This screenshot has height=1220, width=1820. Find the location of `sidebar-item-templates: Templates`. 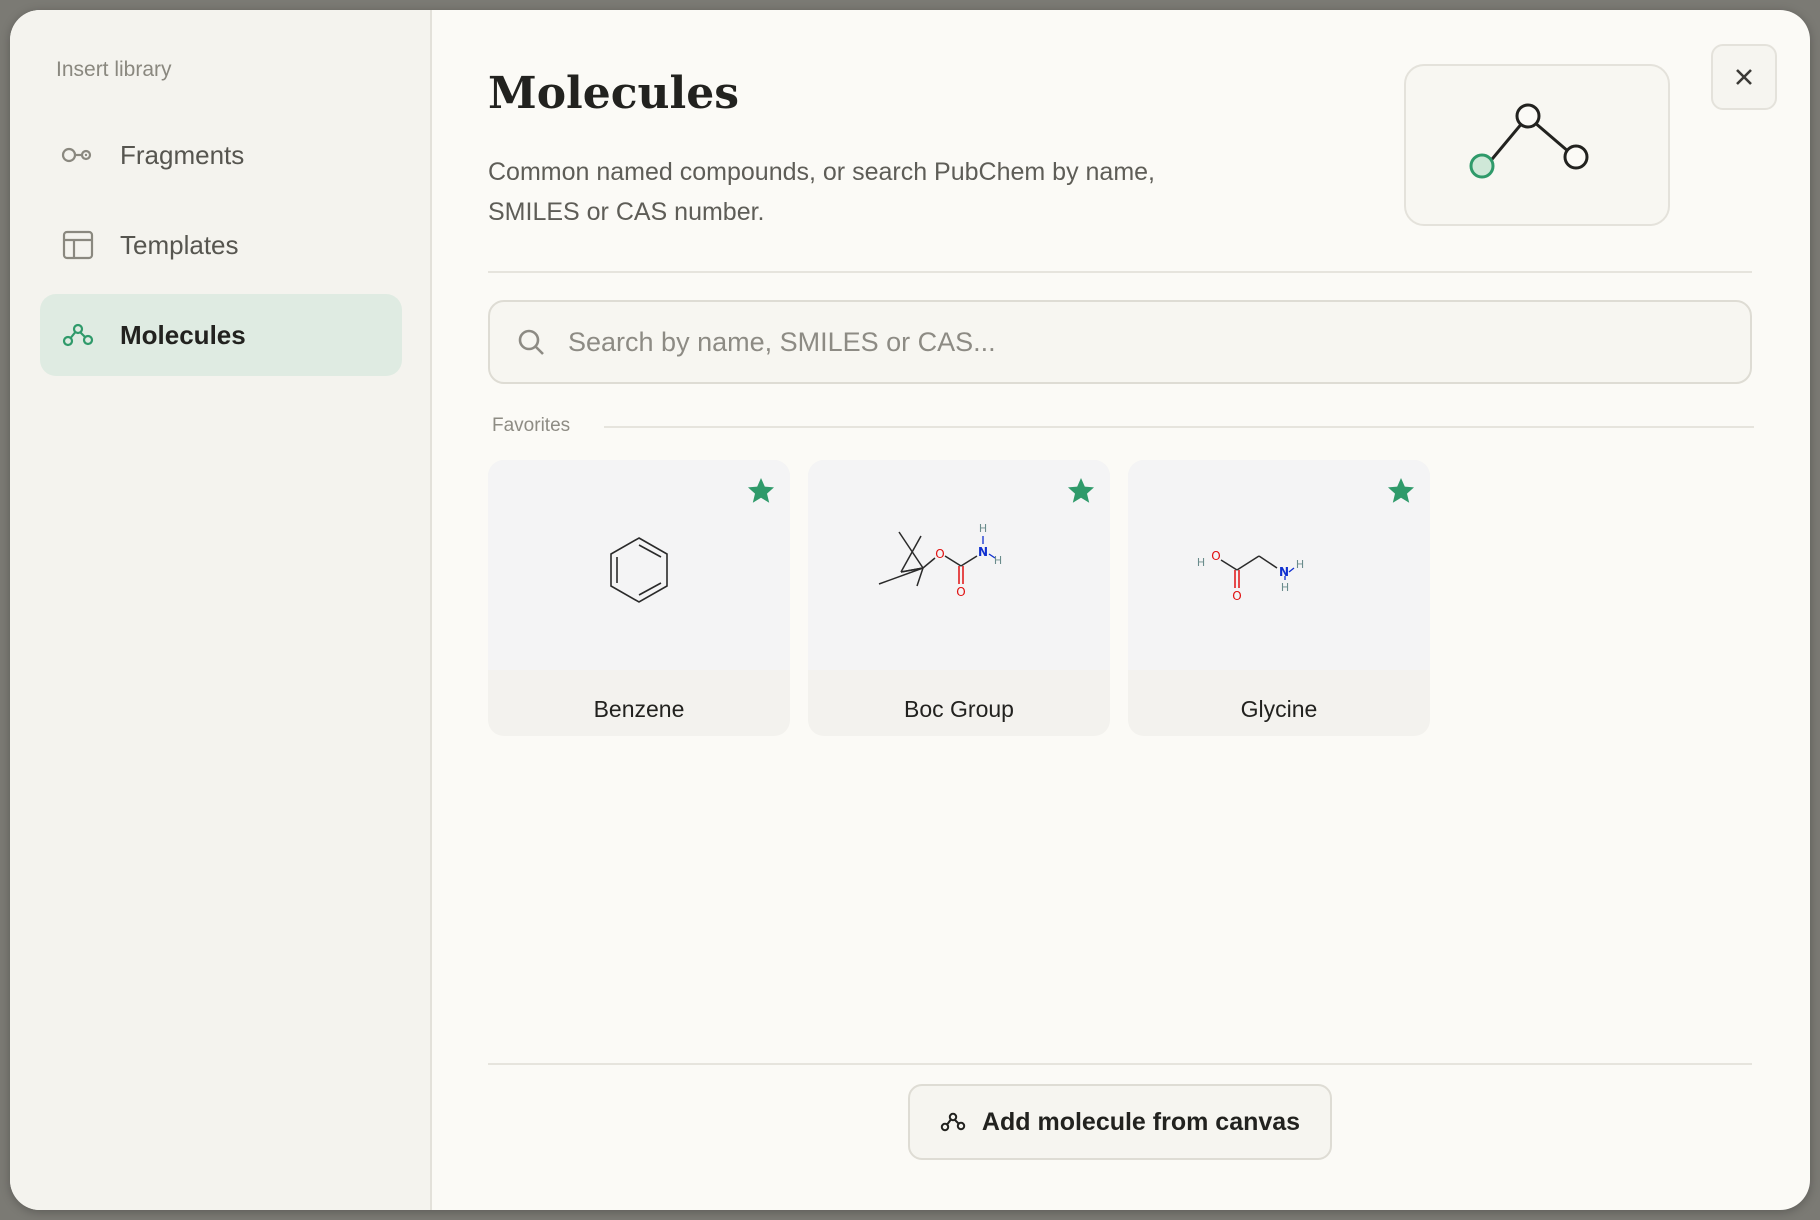

sidebar-item-templates: Templates is located at coordinates (221, 245).